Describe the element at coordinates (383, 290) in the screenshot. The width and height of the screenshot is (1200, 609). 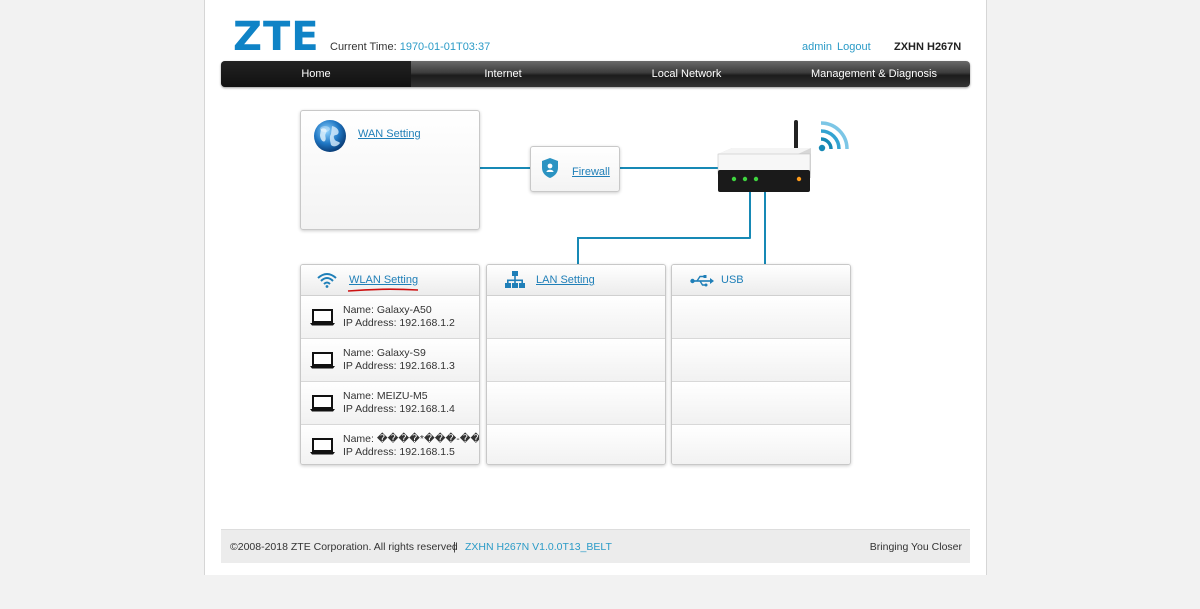
I see `red-underline-annotation` at that location.